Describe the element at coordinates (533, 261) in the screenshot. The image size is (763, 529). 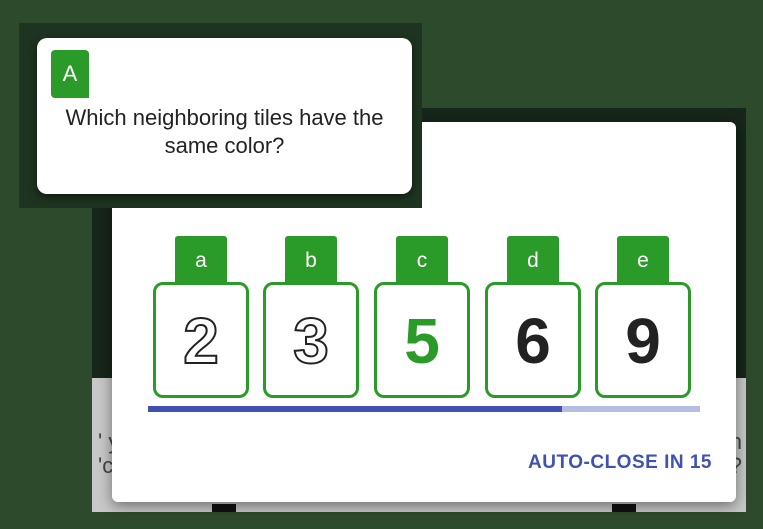
I see `tile-label: d` at that location.